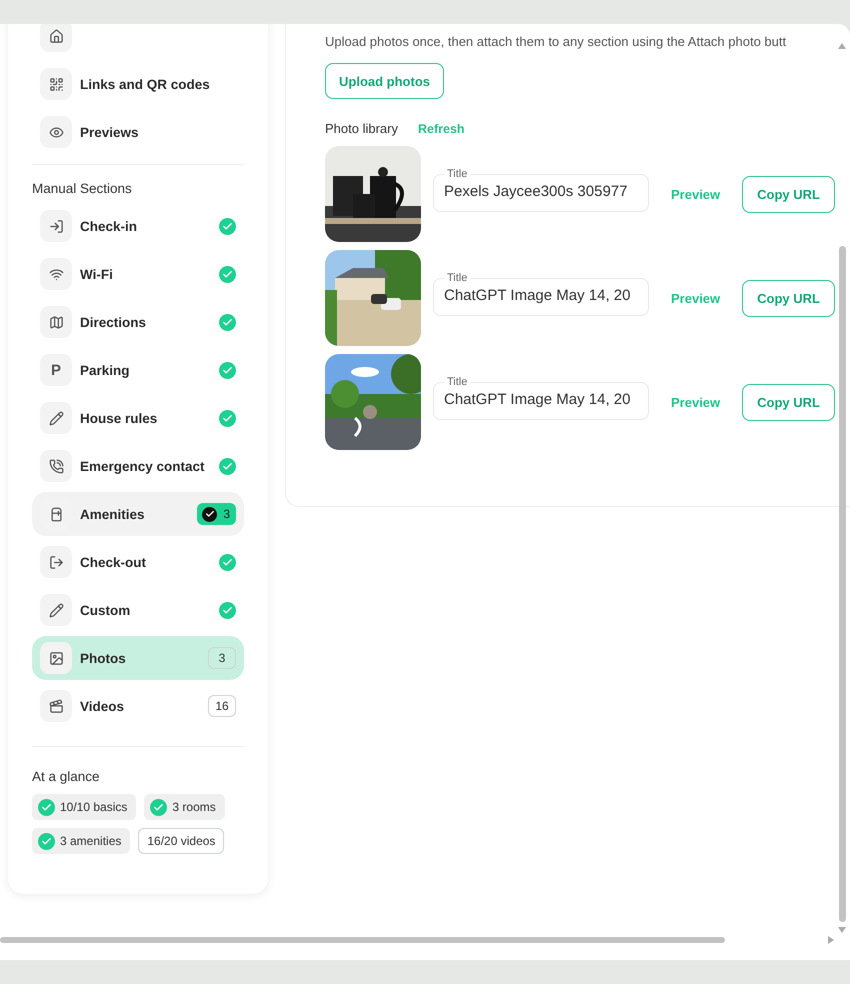  Describe the element at coordinates (84, 807) in the screenshot. I see `summary-chip: 10/10 basics` at that location.